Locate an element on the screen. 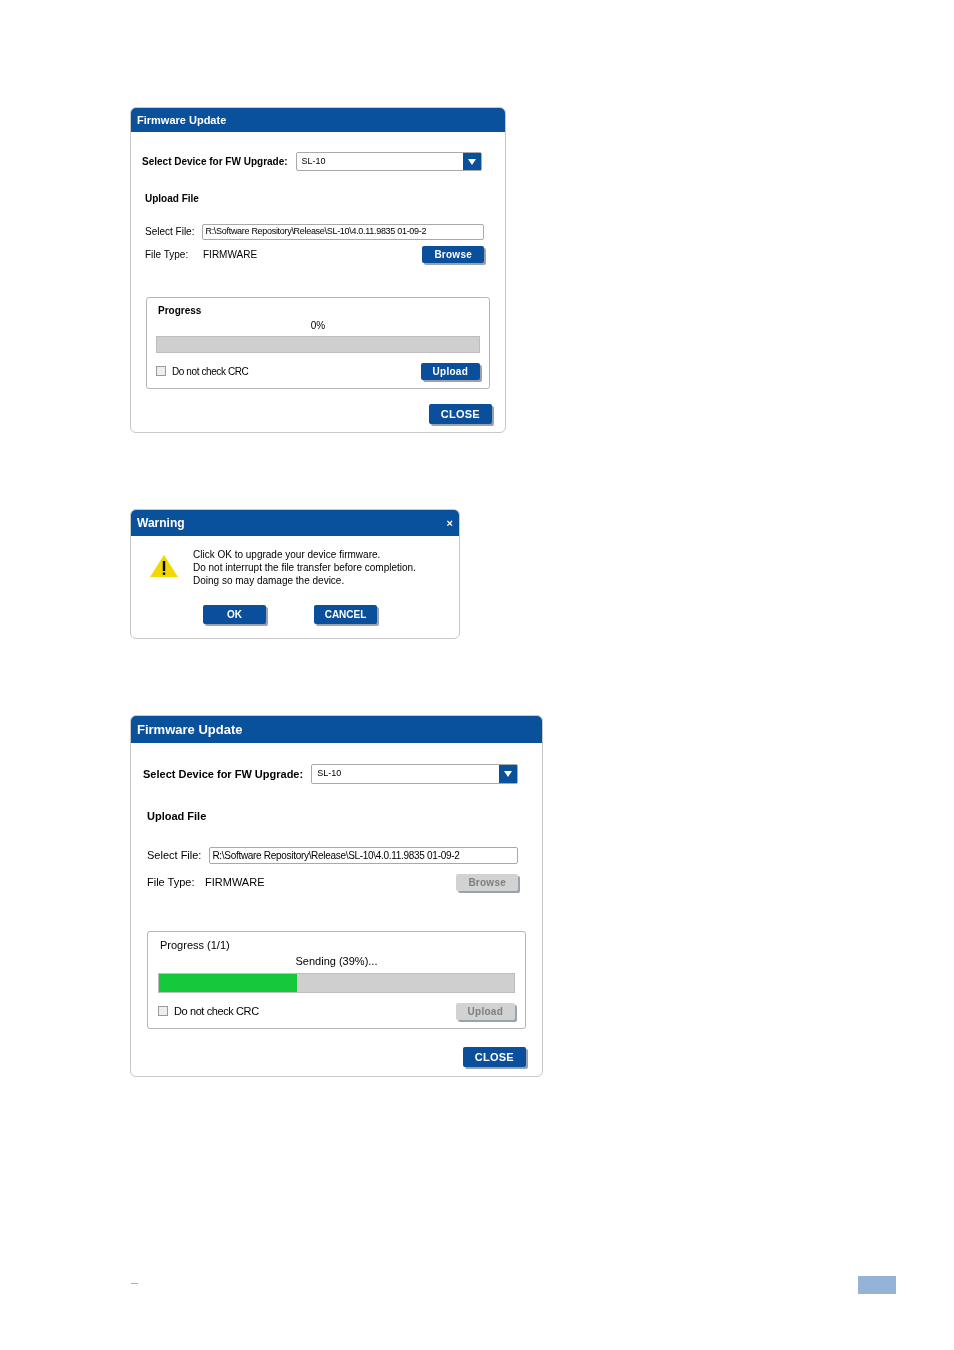 Image resolution: width=954 pixels, height=1350 pixels. window-title: Warning is located at coordinates (161, 523).